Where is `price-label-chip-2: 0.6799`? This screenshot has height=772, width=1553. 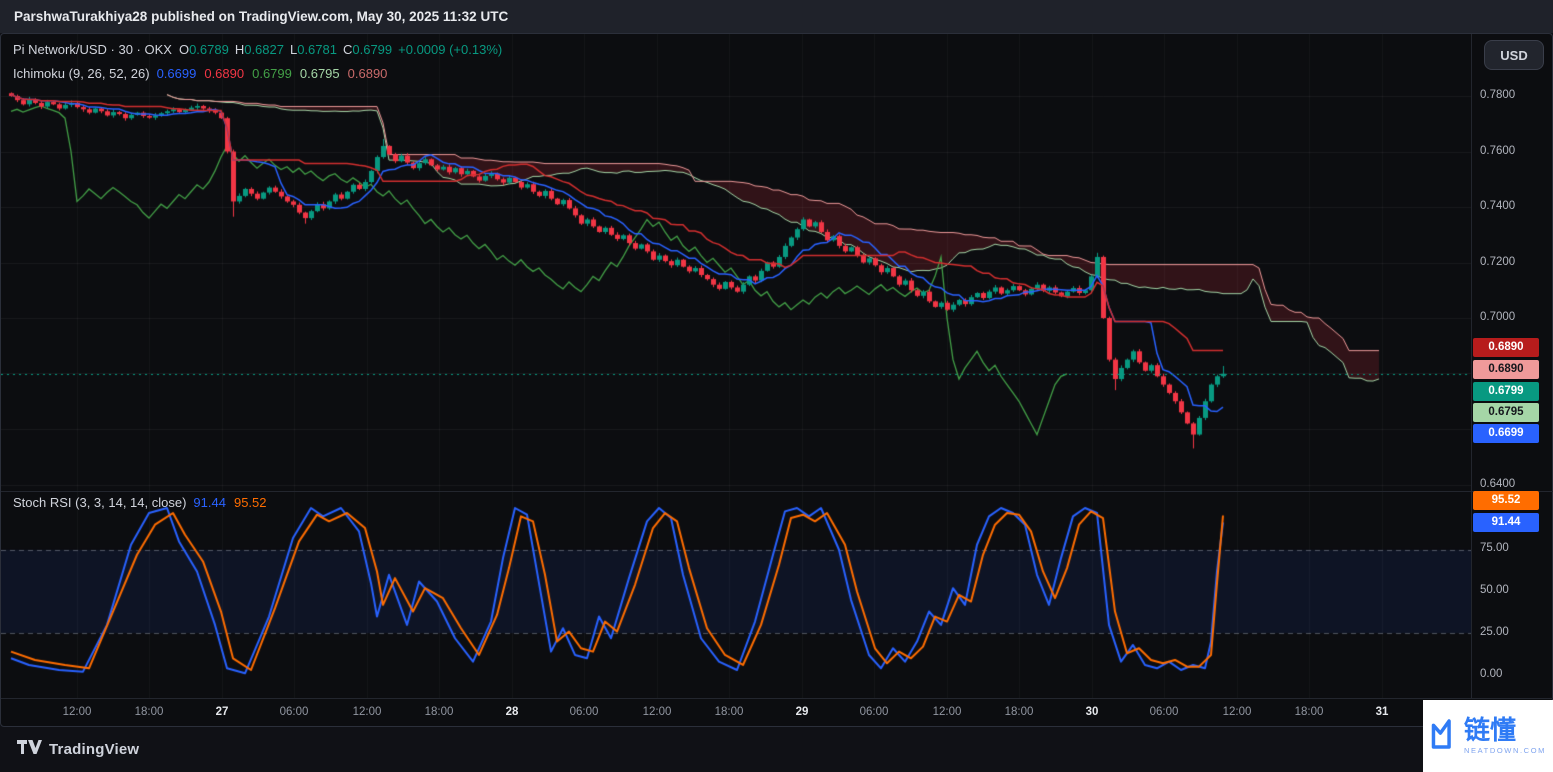
price-label-chip-2: 0.6799 is located at coordinates (1506, 391).